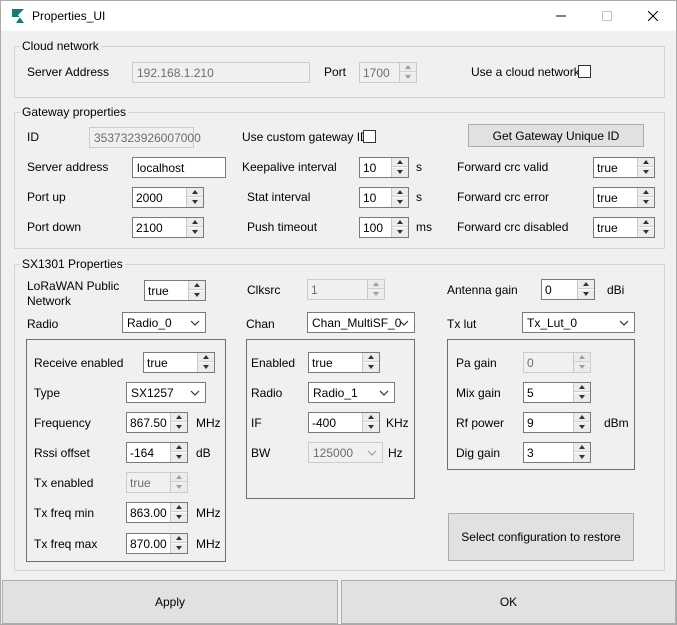 This screenshot has width=677, height=625. Describe the element at coordinates (346, 289) in the screenshot. I see `clksrc-spinner: 1` at that location.